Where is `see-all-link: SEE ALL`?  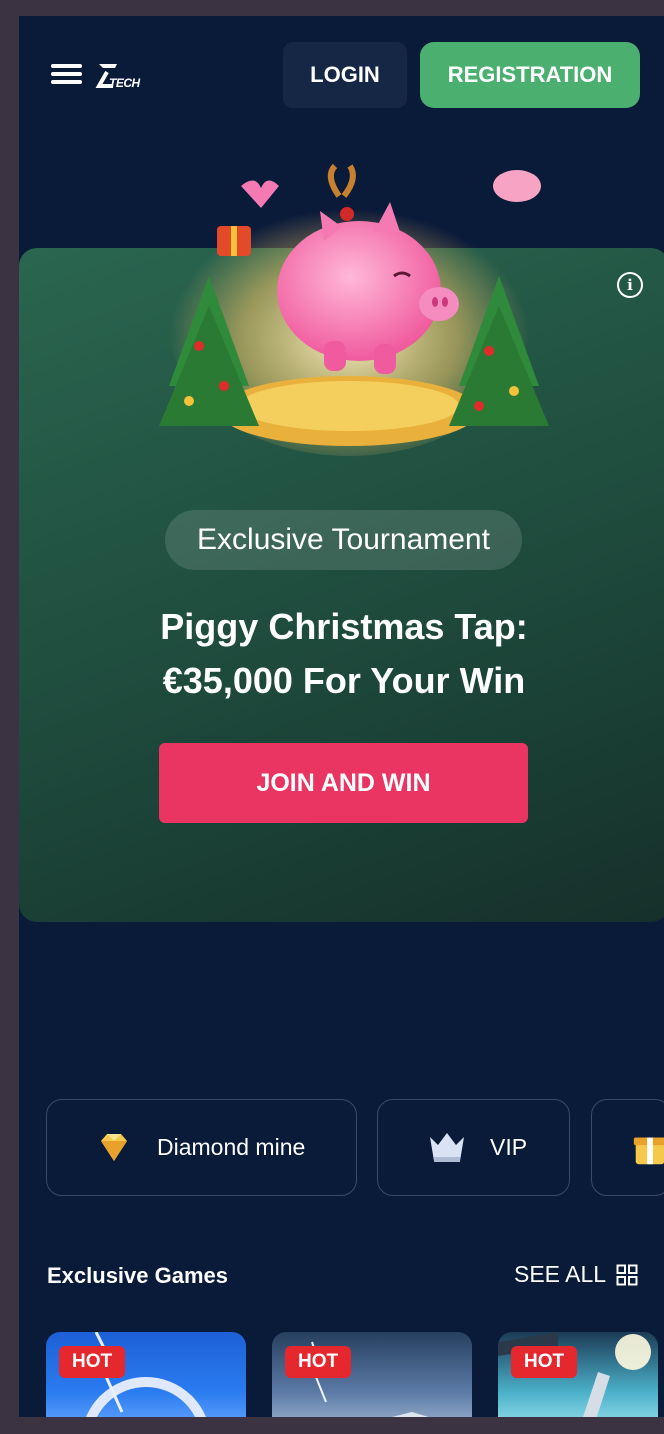
see-all-link: SEE ALL is located at coordinates (576, 1274).